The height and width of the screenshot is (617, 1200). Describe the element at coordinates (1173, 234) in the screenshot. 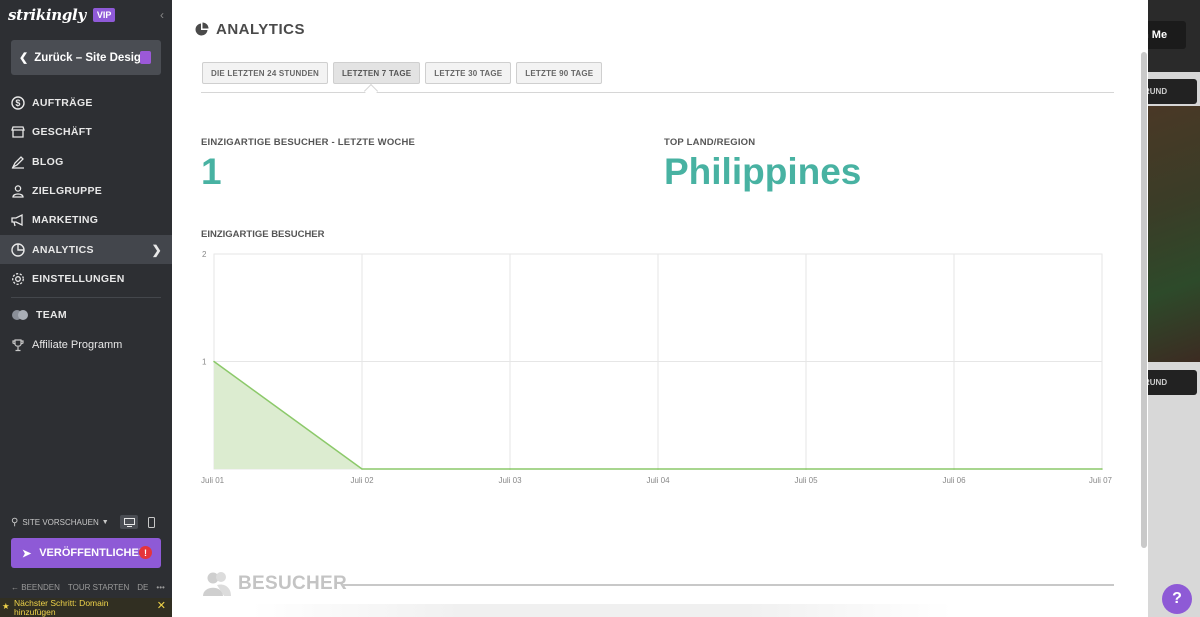

I see `preview-photo` at that location.